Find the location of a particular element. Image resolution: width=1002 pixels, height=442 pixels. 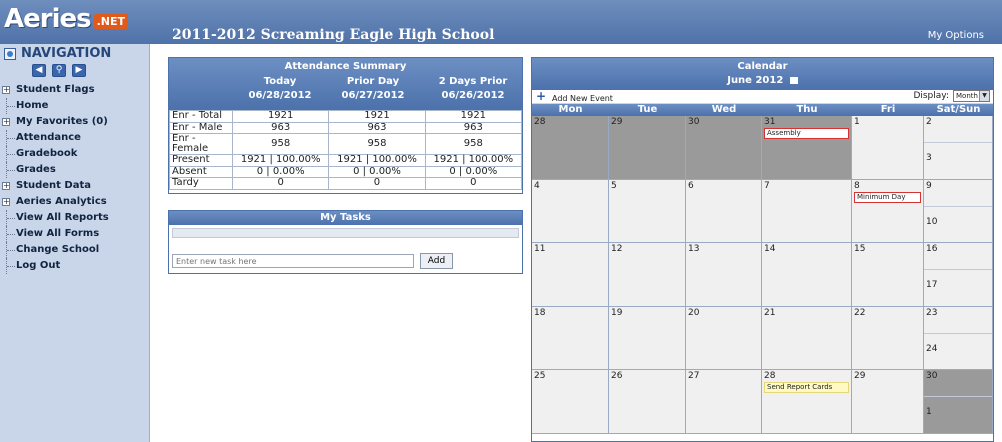

calendar-day-cell: 8 Minimum Day is located at coordinates (888, 211).